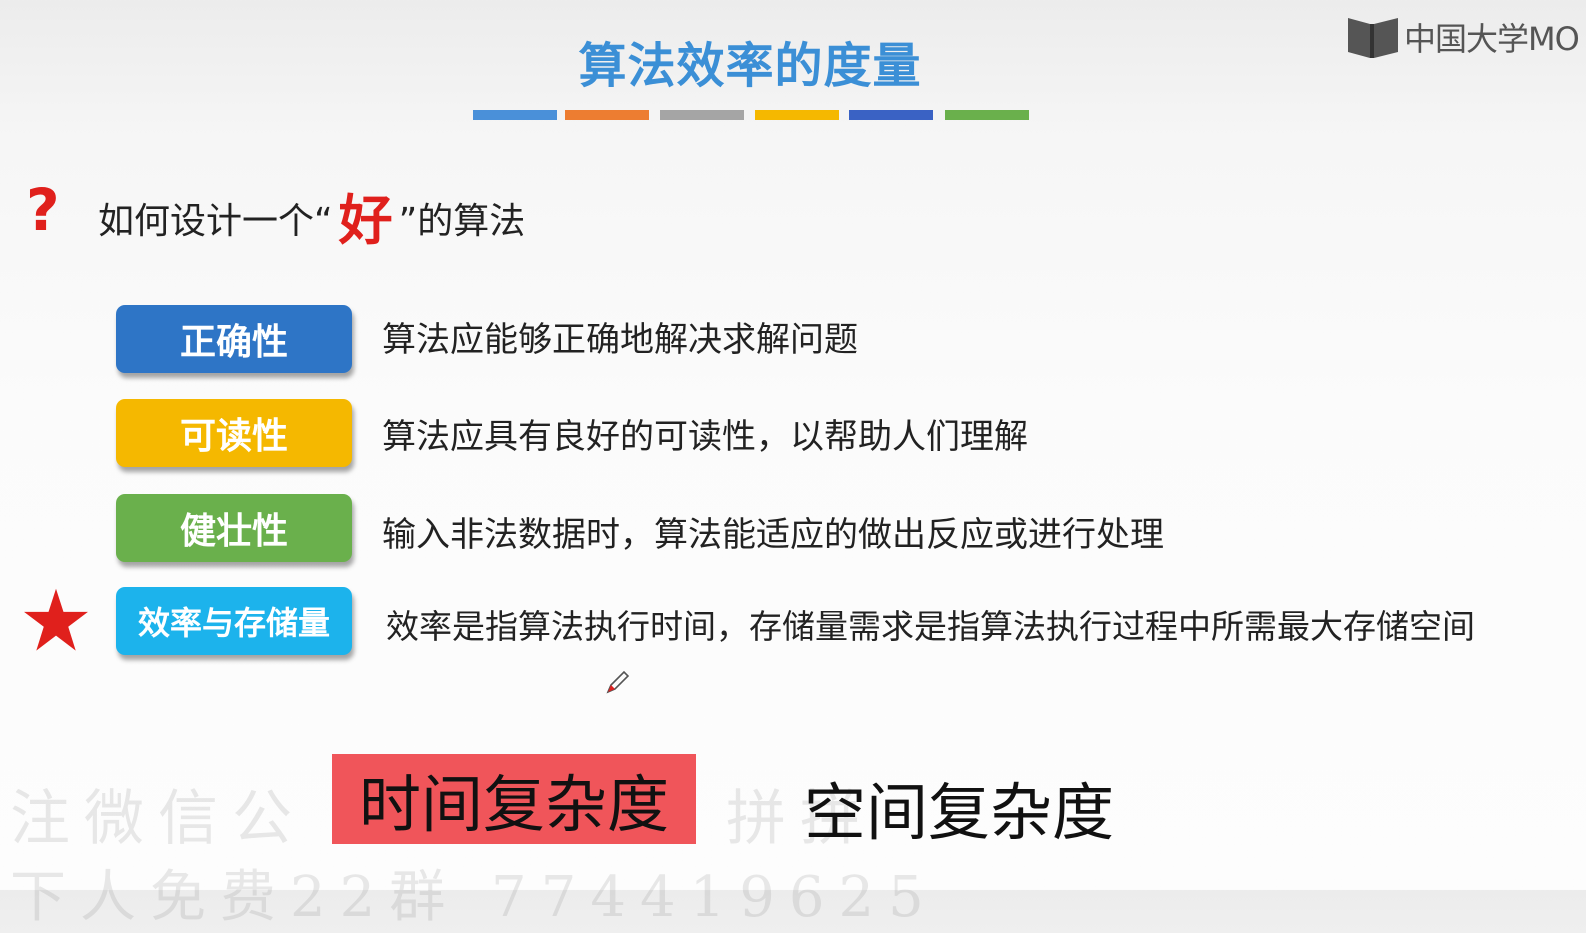  I want to click on watermark-line-2: 下人免费22群 774419625, so click(474, 897).